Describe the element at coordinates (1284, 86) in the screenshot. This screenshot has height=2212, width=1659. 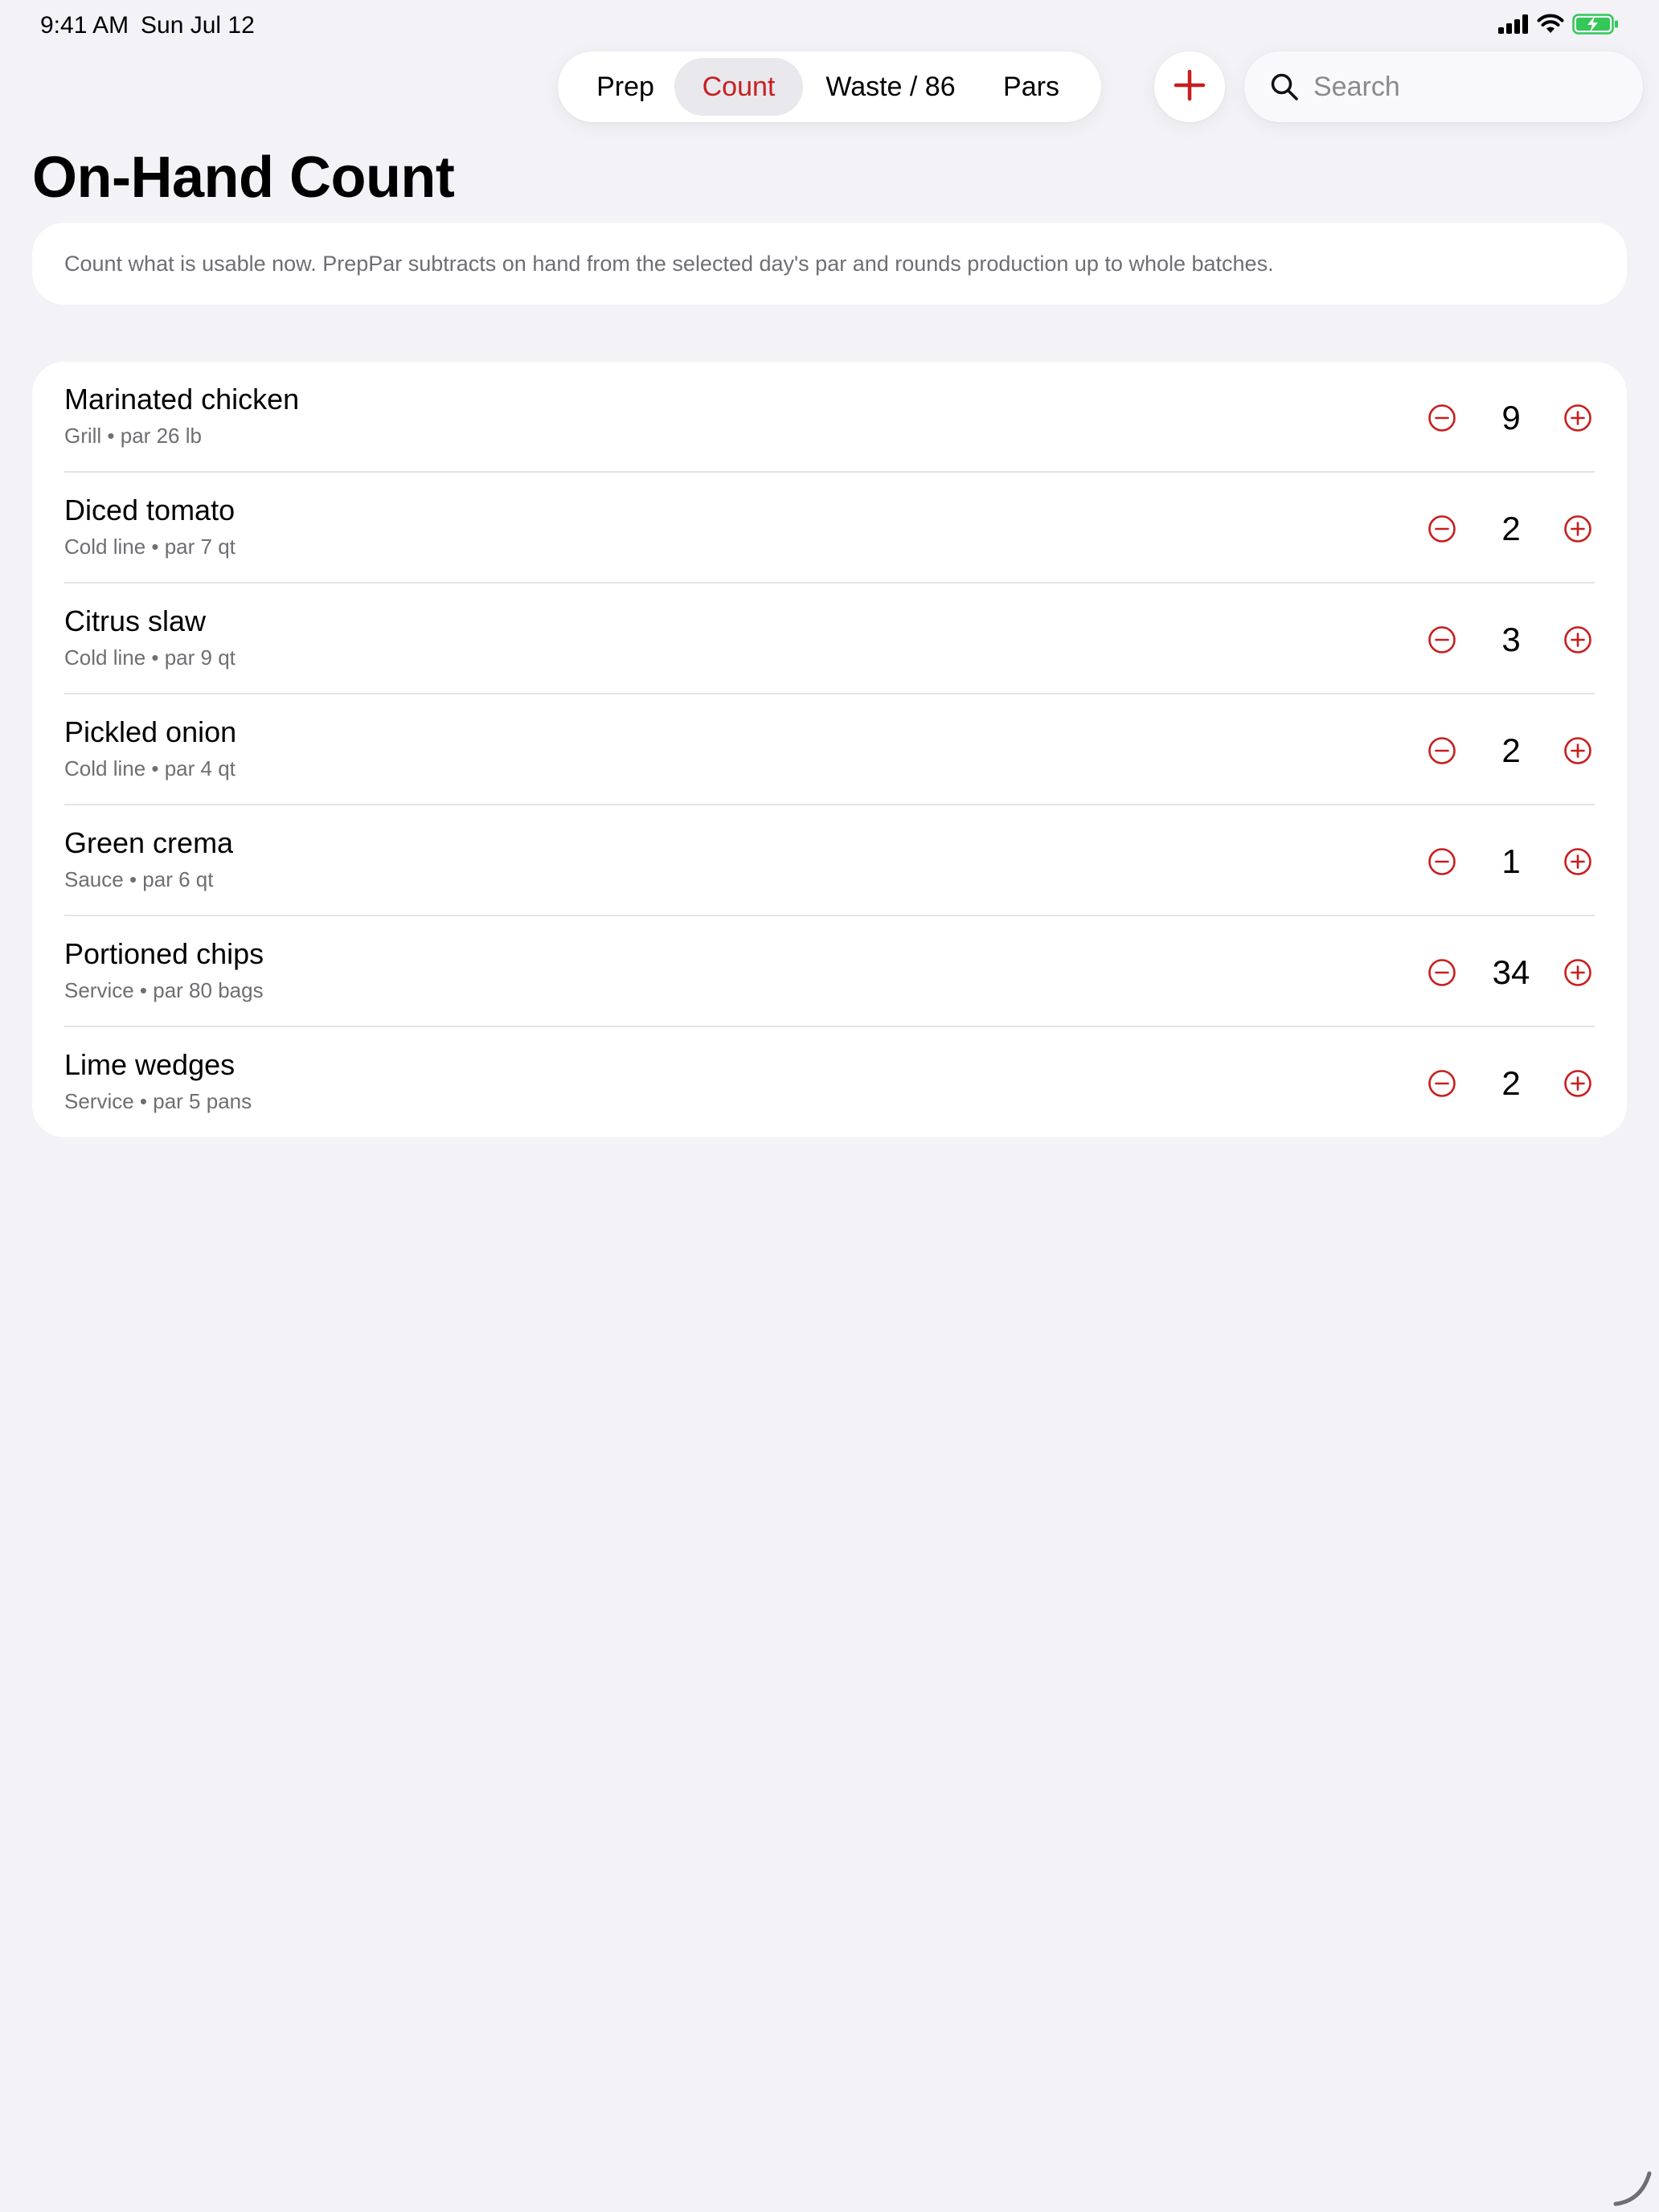
I see `search-icon` at that location.